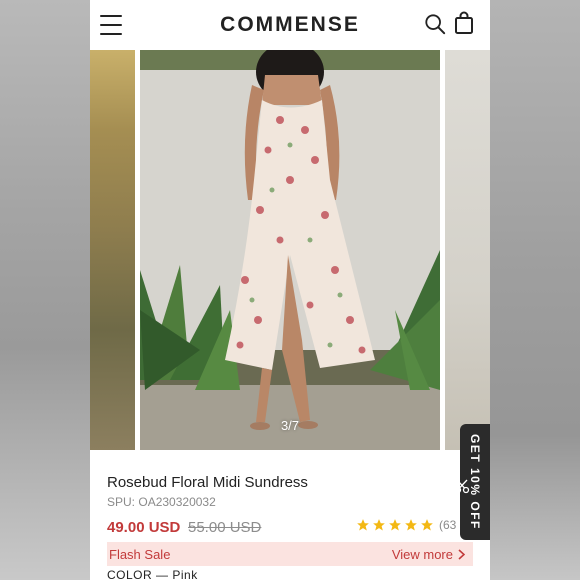  I want to click on product-spu: SPU: OA230320032, so click(161, 502).